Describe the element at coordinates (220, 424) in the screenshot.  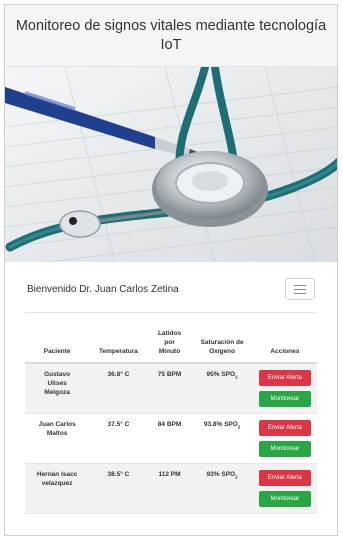
I see `oxygen-value: 93.8% SPO` at that location.